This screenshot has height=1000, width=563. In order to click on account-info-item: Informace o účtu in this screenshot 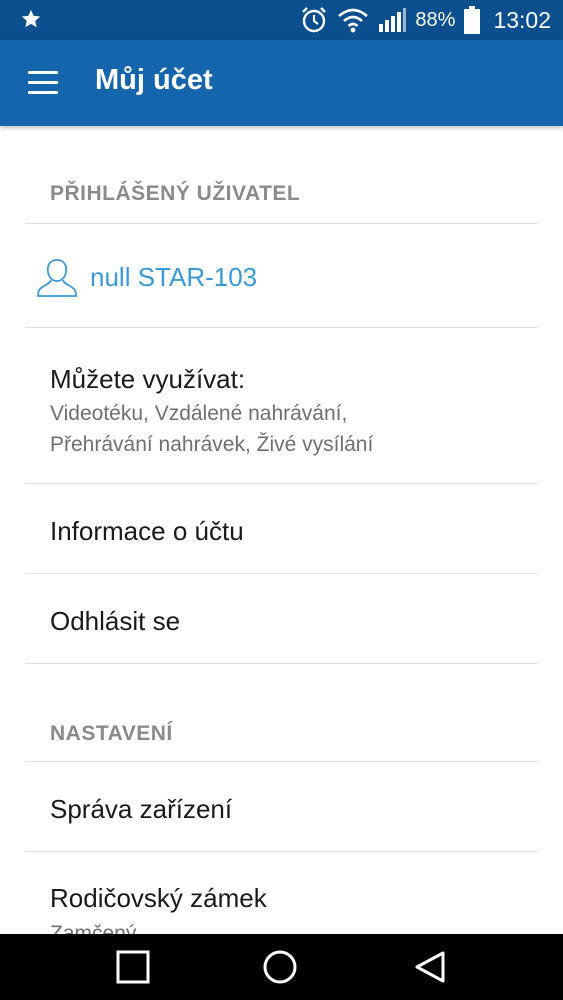, I will do `click(147, 531)`.